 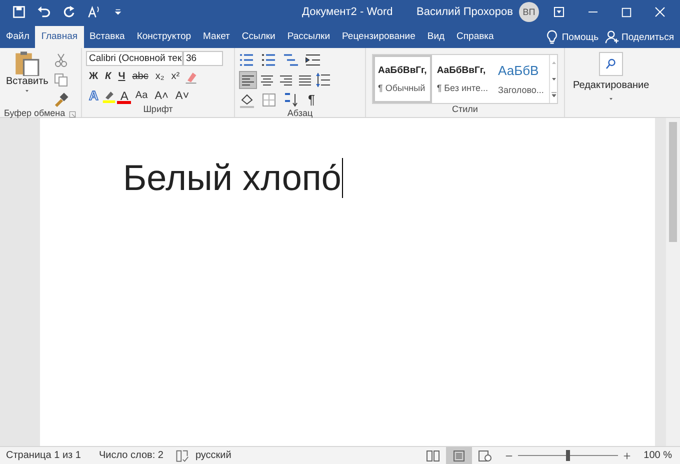 I want to click on ribbon-tab: Справка, so click(x=475, y=37).